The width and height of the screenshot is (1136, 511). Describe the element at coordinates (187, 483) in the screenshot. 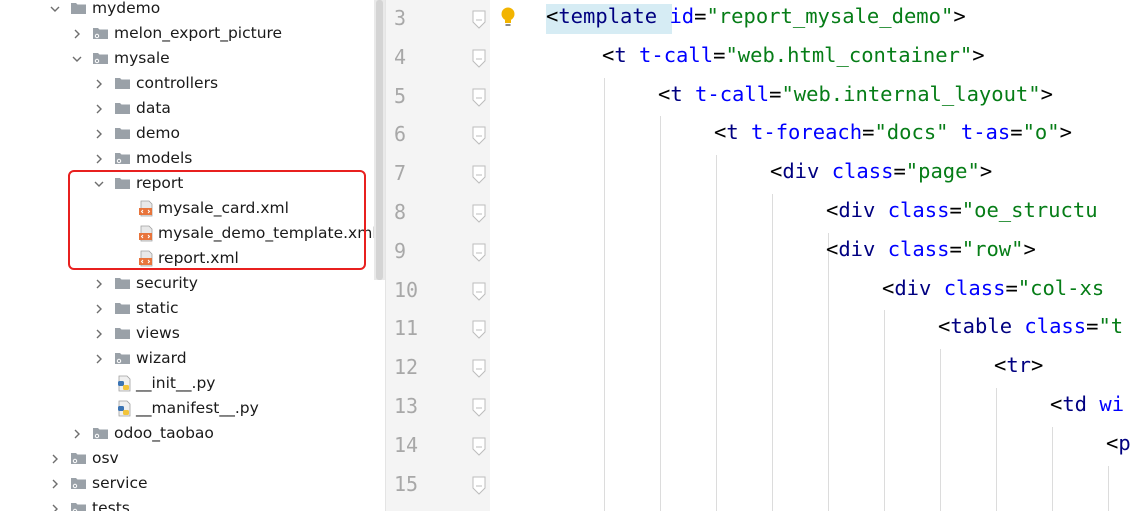

I see `tree-item-service: service` at that location.